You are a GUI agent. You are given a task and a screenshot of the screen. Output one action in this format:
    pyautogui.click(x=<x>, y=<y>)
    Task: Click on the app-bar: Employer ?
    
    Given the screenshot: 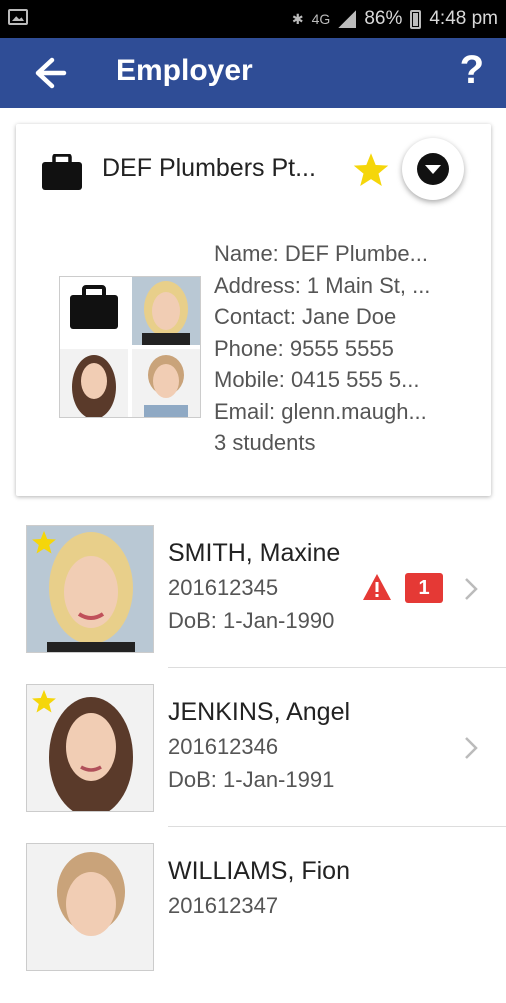 What is the action you would take?
    pyautogui.click(x=253, y=73)
    